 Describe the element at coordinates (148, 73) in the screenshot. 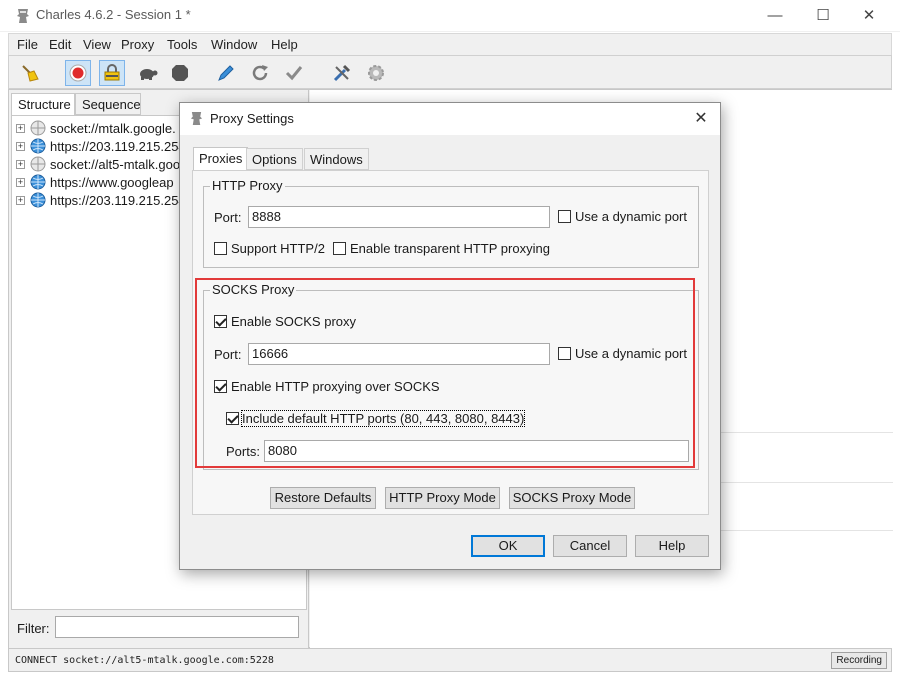

I see `throttle-turtle-icon` at that location.